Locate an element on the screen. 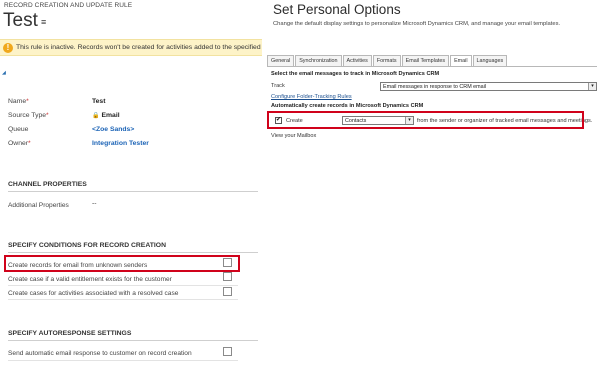 This screenshot has width=600, height=372. name-value: Test is located at coordinates (98, 101).